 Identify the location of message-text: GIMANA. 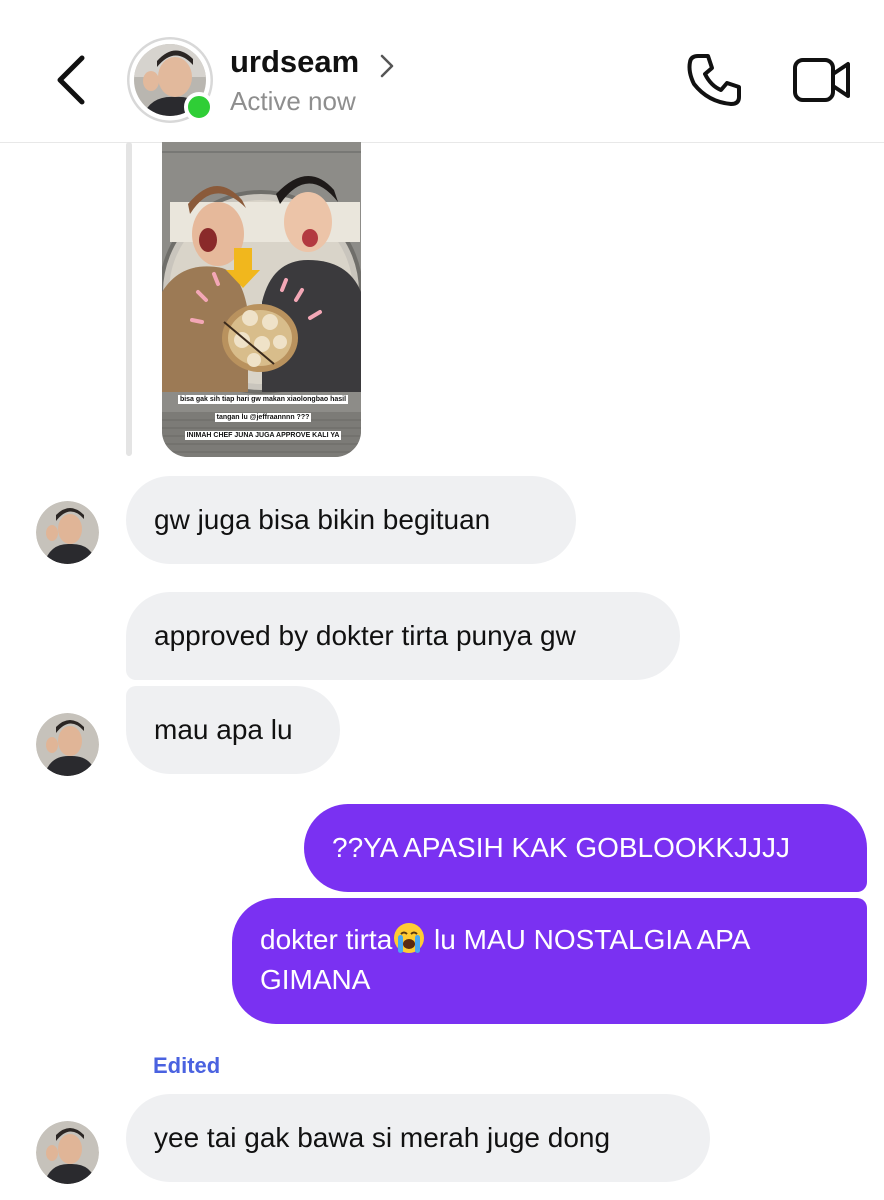
(315, 979).